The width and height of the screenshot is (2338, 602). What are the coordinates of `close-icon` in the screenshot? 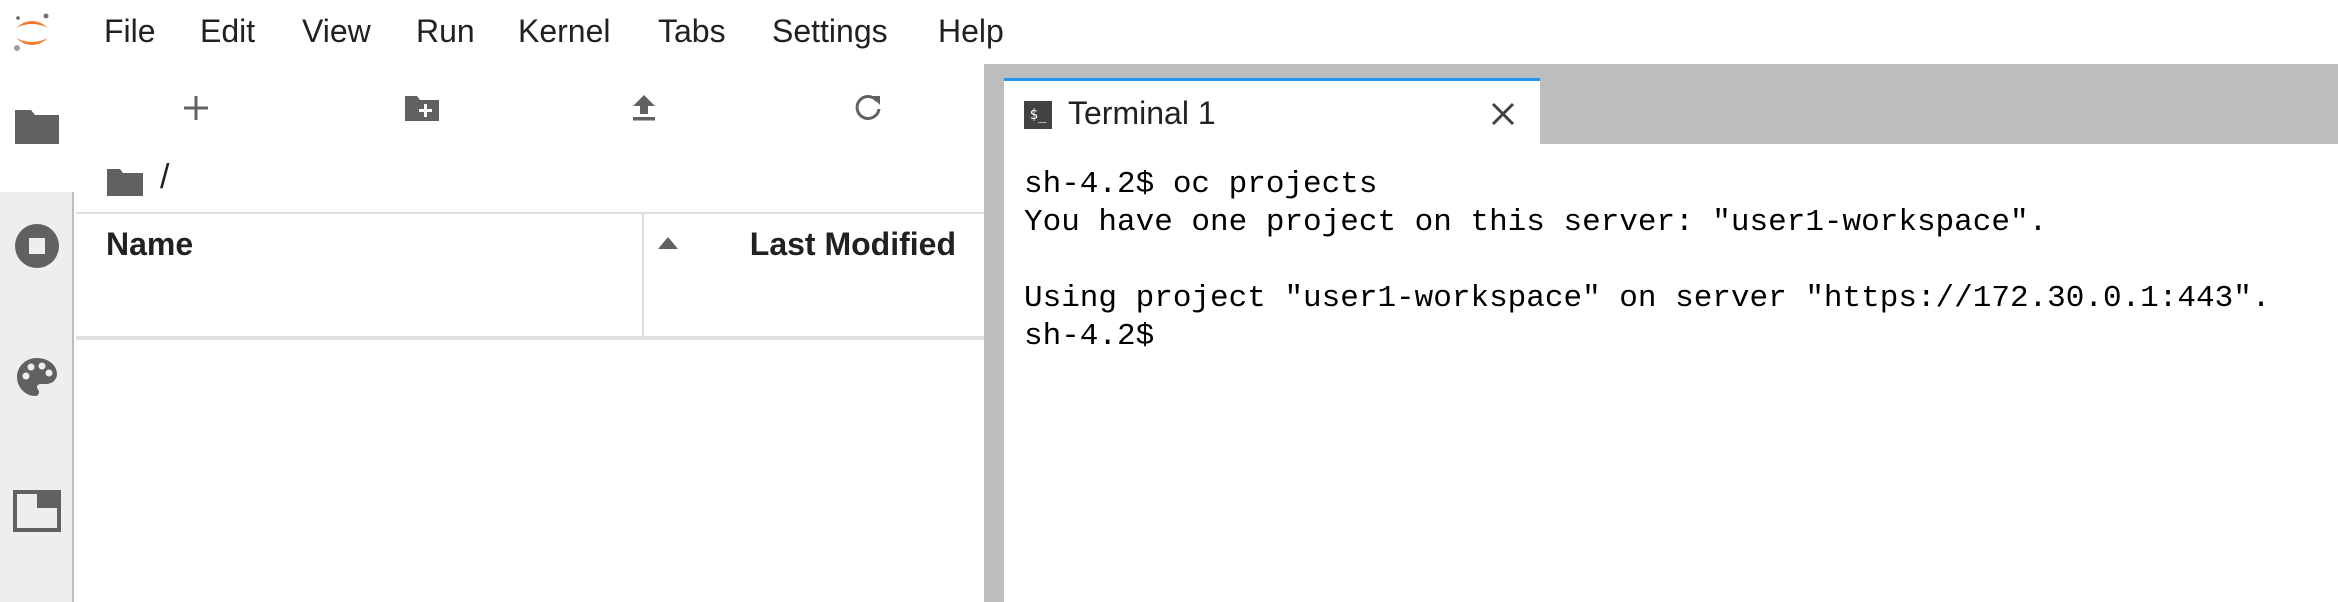 It's located at (1503, 114).